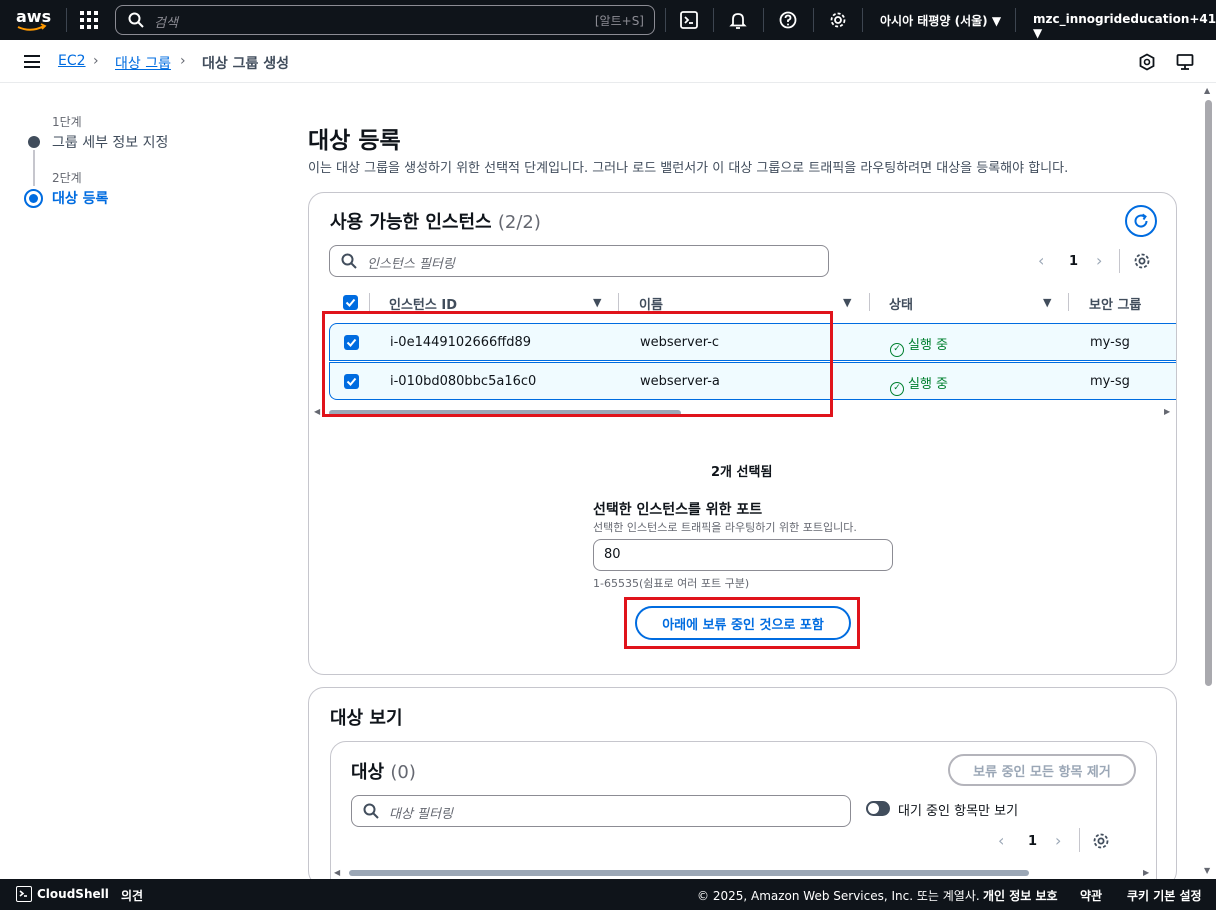 The width and height of the screenshot is (1216, 910). What do you see at coordinates (601, 811) in the screenshot?
I see `target-filter-input: 대상 필터링` at bounding box center [601, 811].